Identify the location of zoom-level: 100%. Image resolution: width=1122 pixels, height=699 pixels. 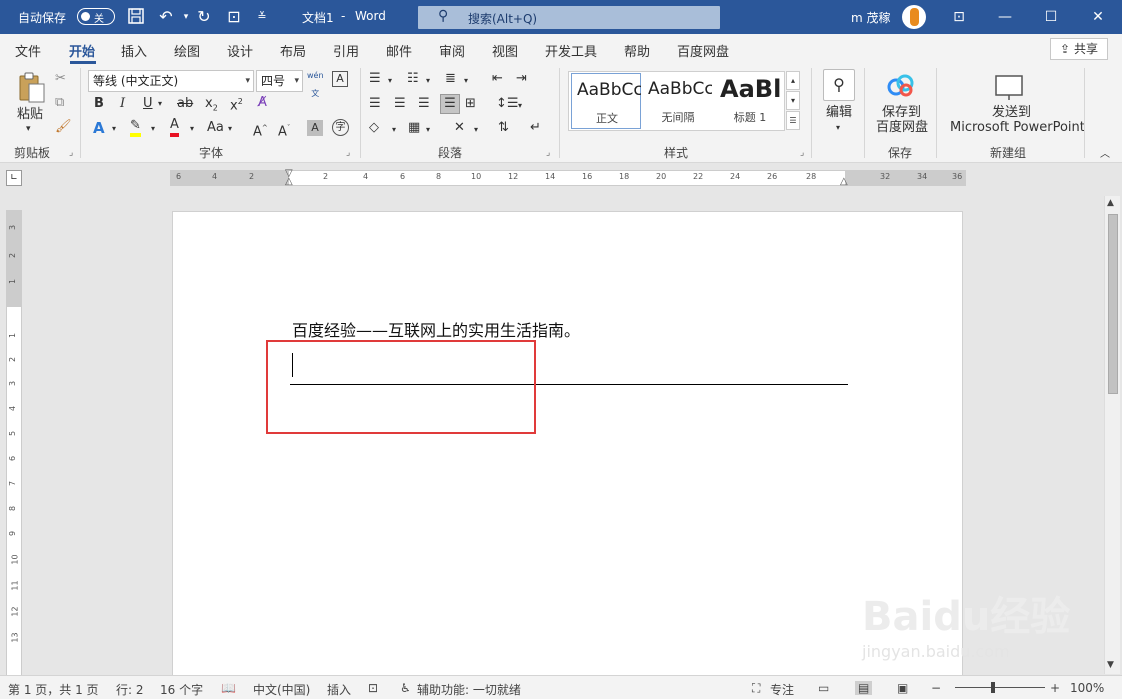
(1087, 688).